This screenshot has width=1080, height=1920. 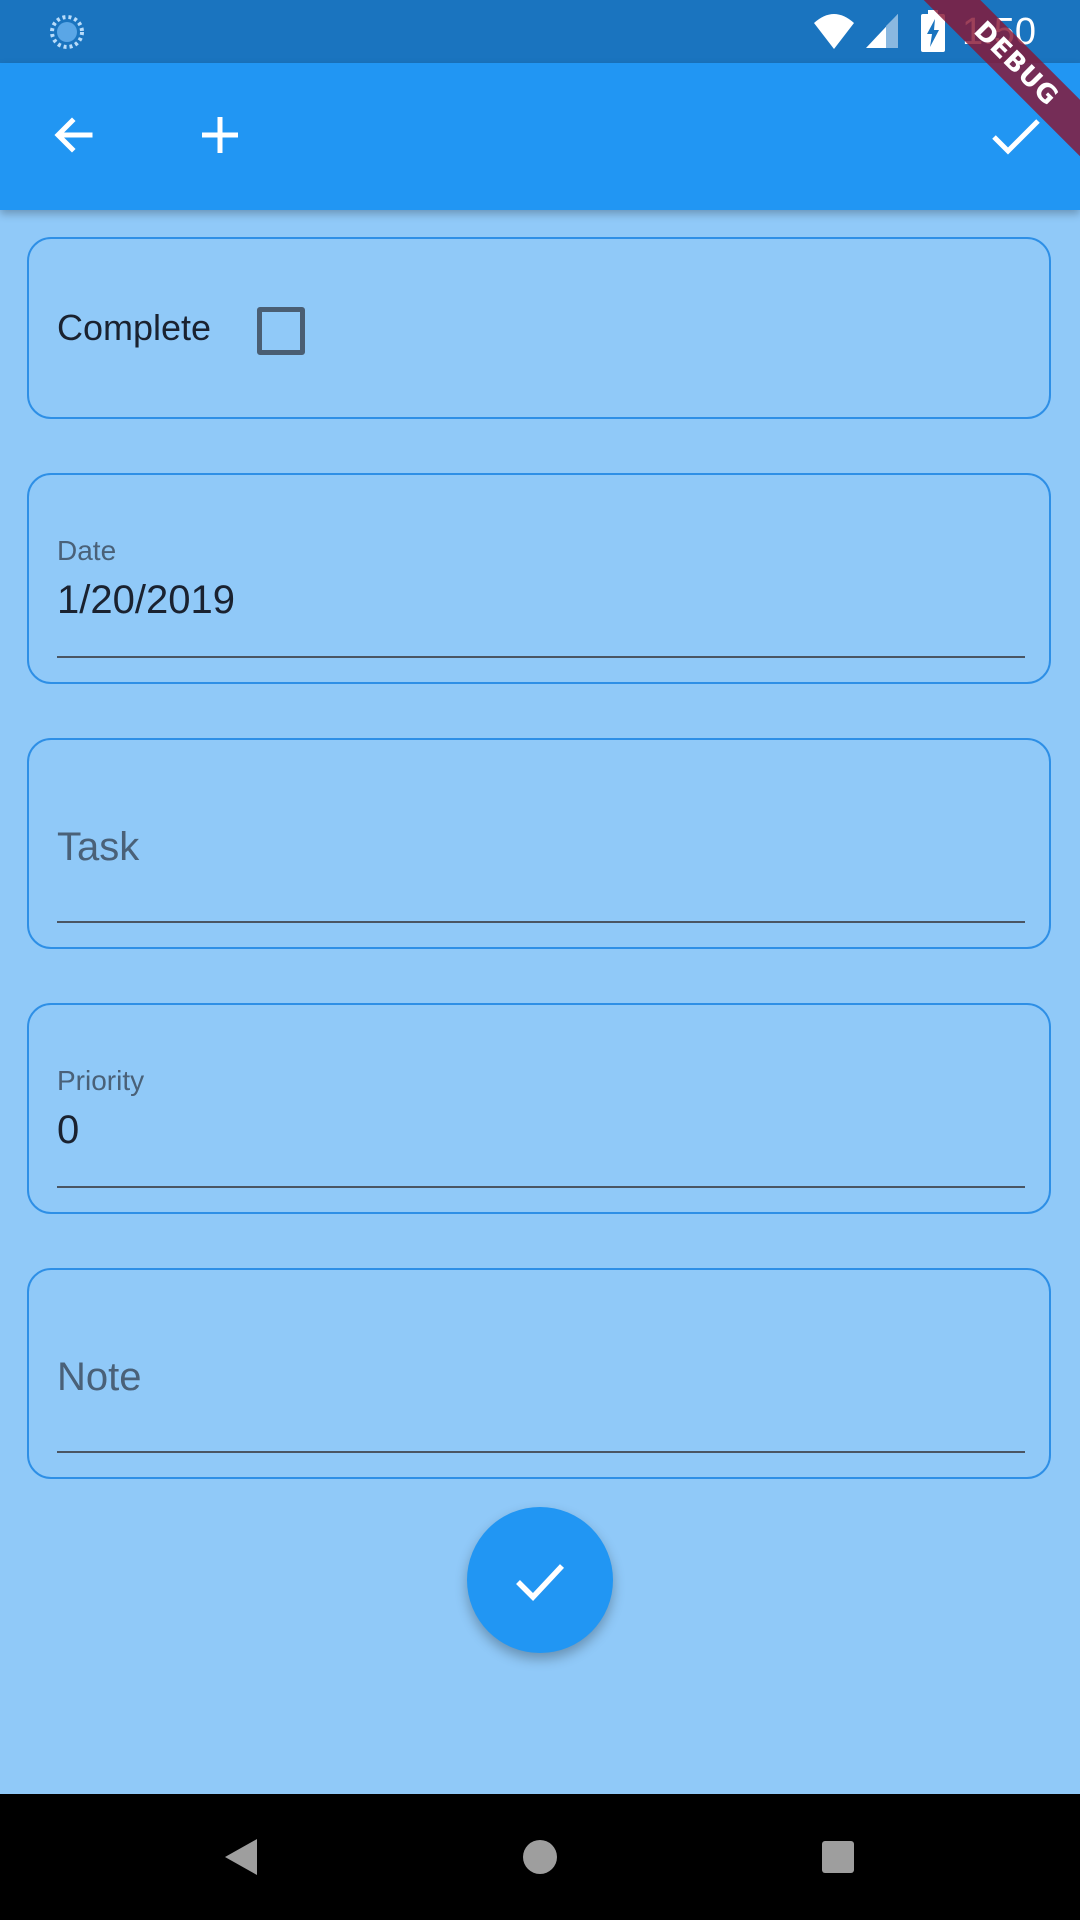 I want to click on nav-back-button, so click(x=241, y=1857).